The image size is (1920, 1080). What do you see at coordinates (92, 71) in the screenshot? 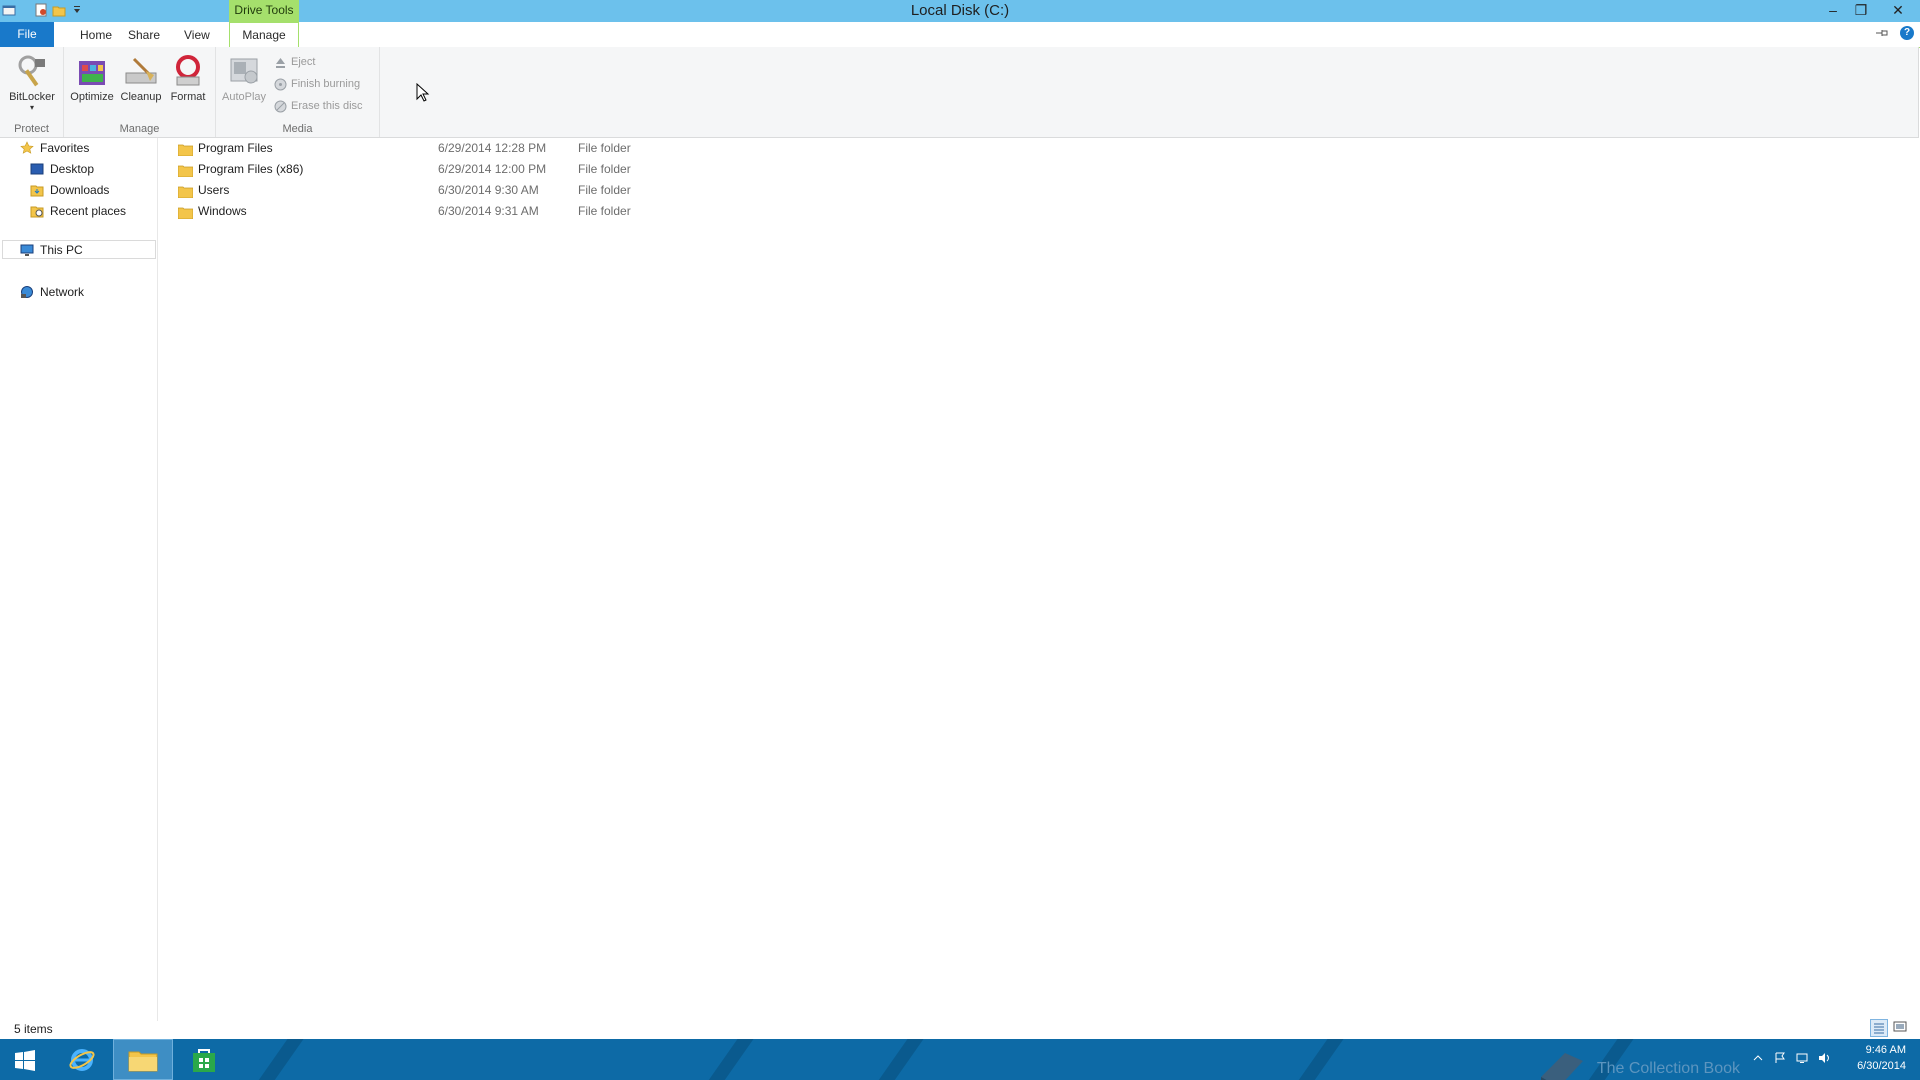
I see `optimize-icon` at bounding box center [92, 71].